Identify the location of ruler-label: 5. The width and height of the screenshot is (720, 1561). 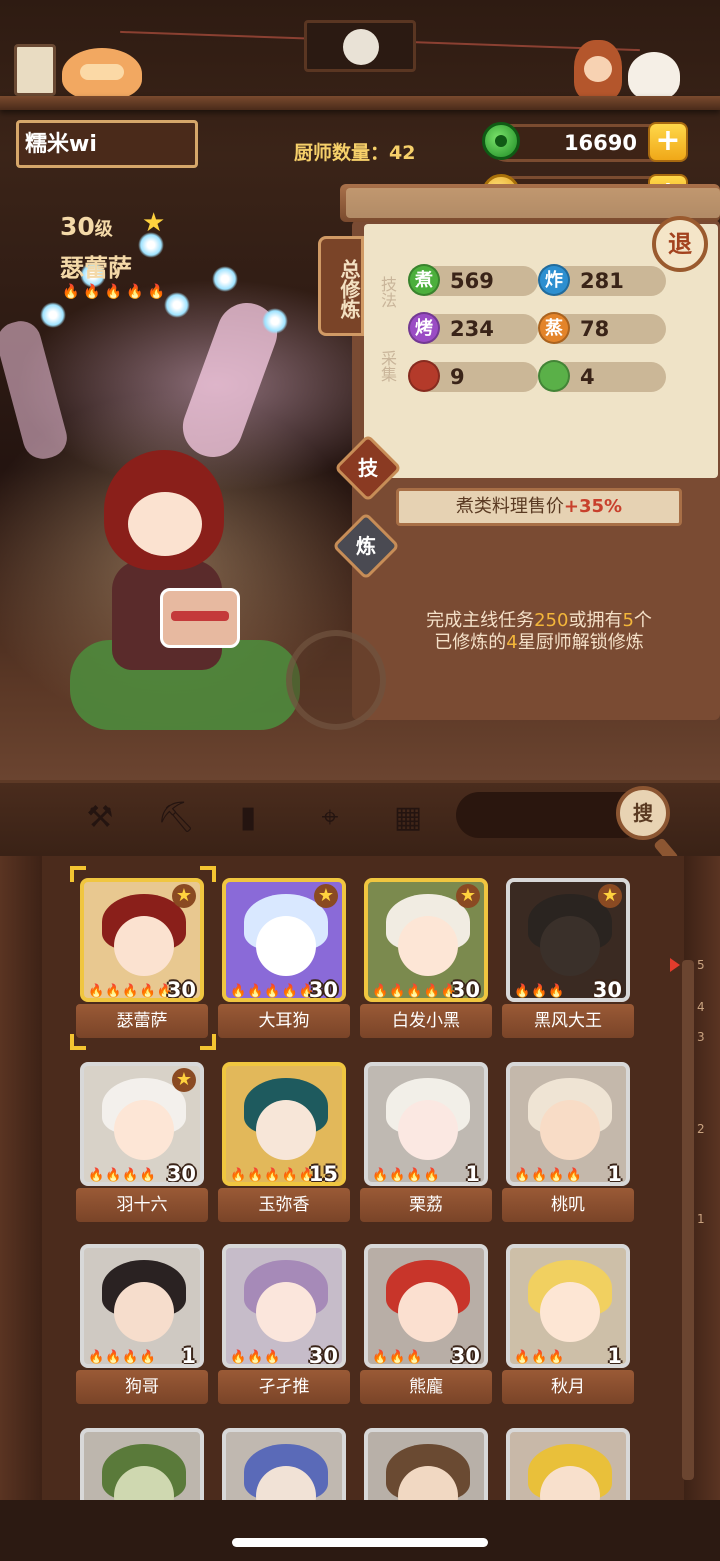
(701, 965).